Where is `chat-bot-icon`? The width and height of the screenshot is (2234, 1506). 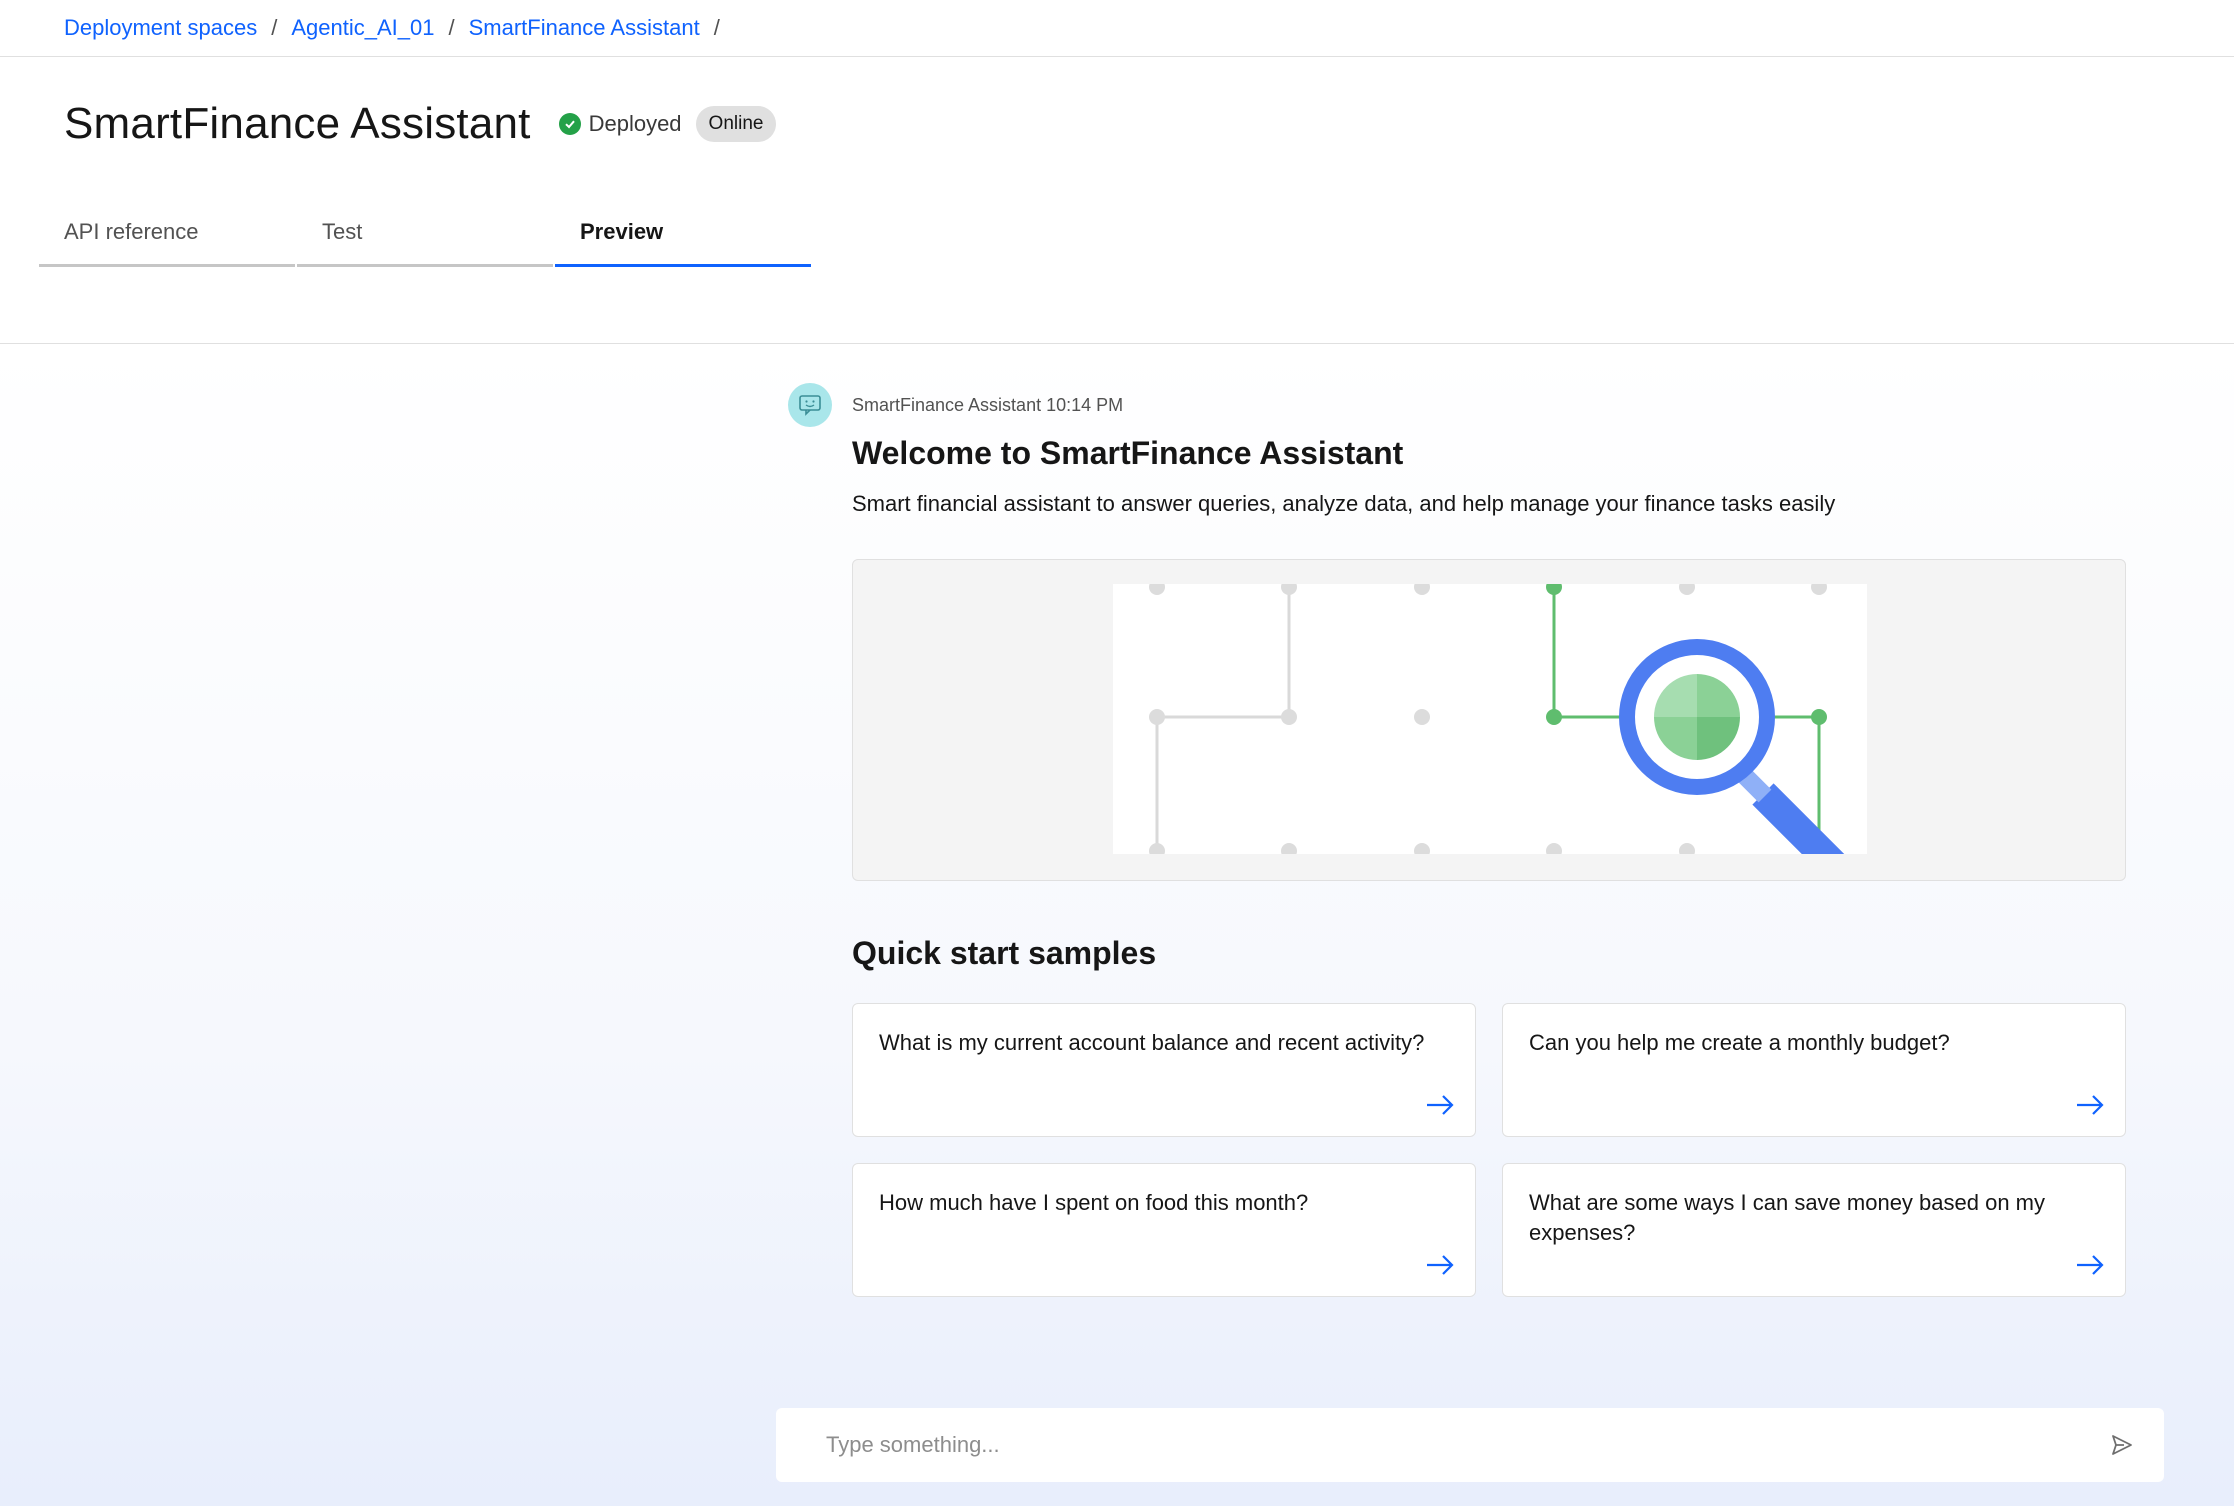 chat-bot-icon is located at coordinates (810, 405).